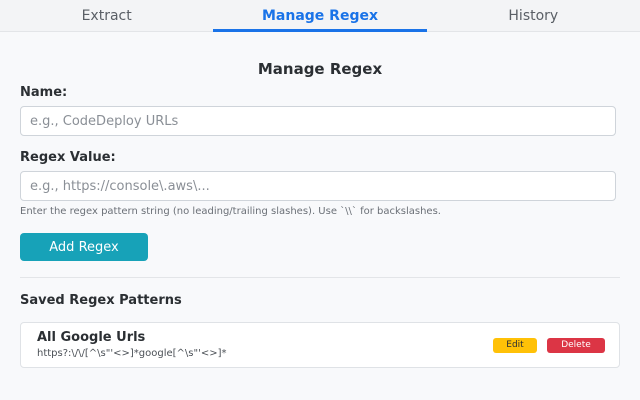 This screenshot has width=640, height=400. What do you see at coordinates (106, 15) in the screenshot?
I see `tab-extract: Extract` at bounding box center [106, 15].